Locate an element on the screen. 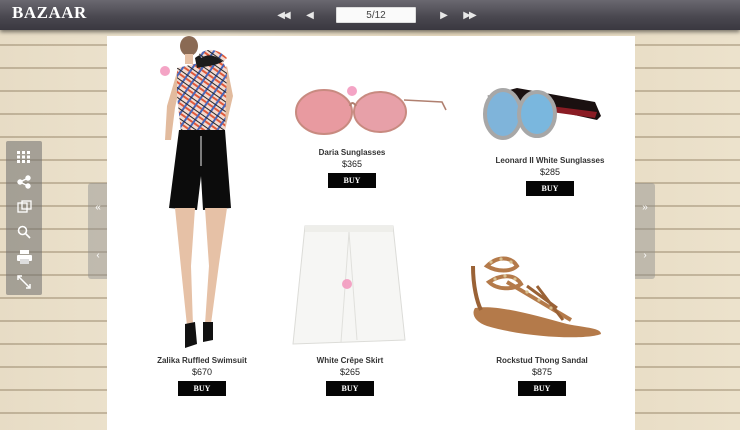 Image resolution: width=740 pixels, height=430 pixels. product-price: $265 is located at coordinates (350, 372).